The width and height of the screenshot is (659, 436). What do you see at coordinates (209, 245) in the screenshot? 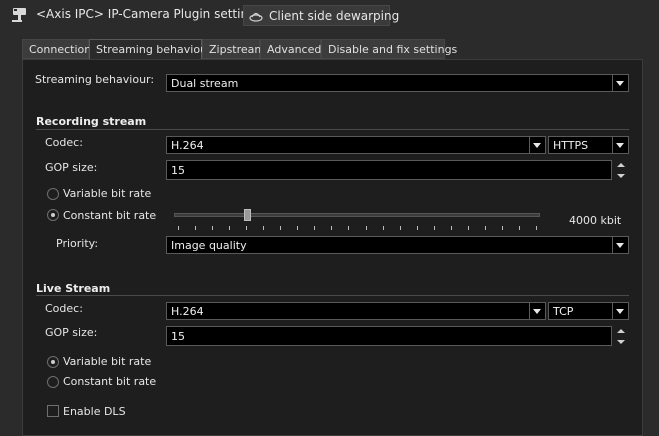
I see `recording-priority-value: Image quality` at bounding box center [209, 245].